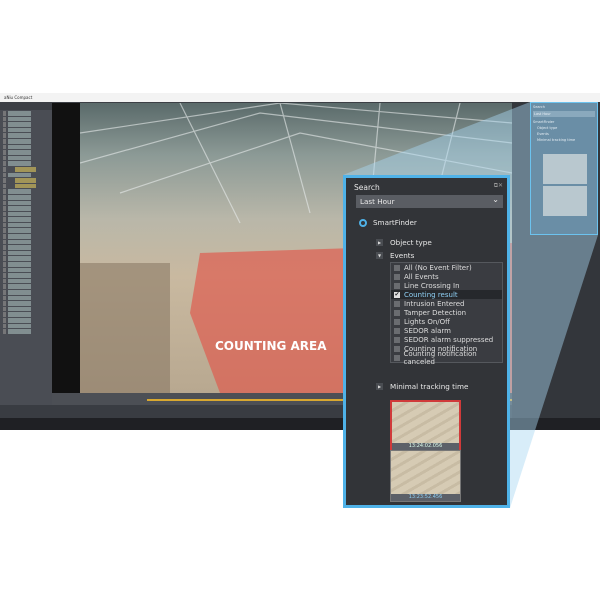 Image resolution: width=600 pixels, height=600 pixels. Describe the element at coordinates (300, 424) in the screenshot. I see `windows-taskbar` at that location.